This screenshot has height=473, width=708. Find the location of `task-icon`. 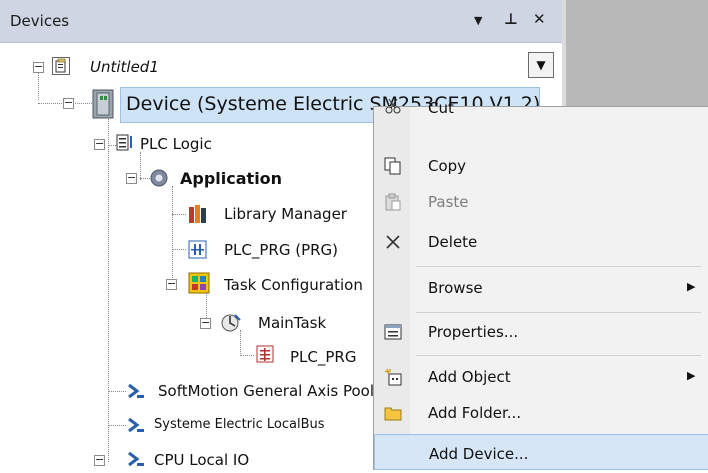

task-icon is located at coordinates (231, 323).